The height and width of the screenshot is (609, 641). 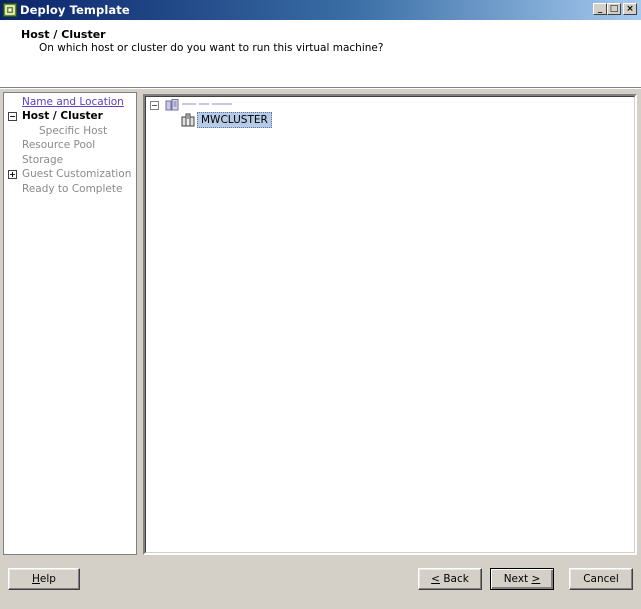 I want to click on cancel-label: Cancel, so click(x=601, y=579).